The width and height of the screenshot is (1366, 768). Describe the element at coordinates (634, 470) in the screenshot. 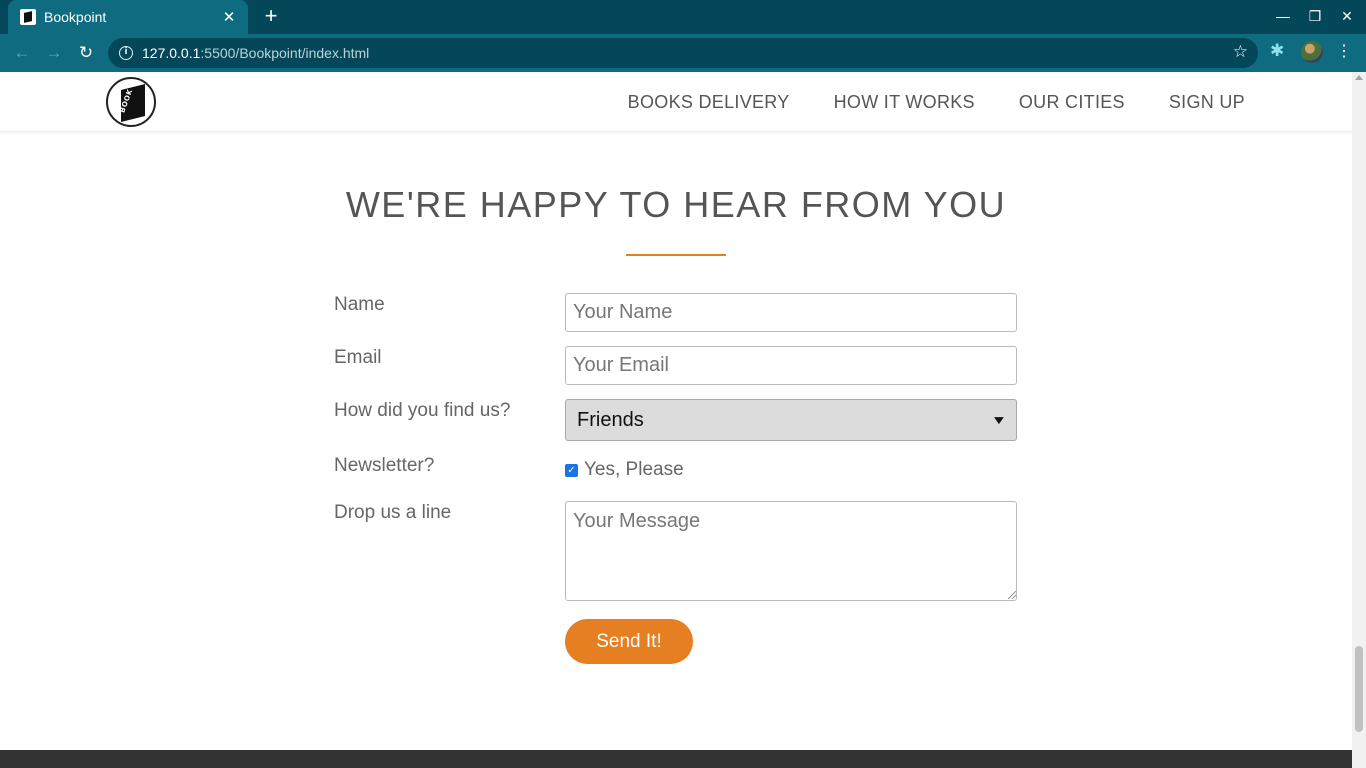

I see `newsletter-option-label: Yes, Please` at that location.